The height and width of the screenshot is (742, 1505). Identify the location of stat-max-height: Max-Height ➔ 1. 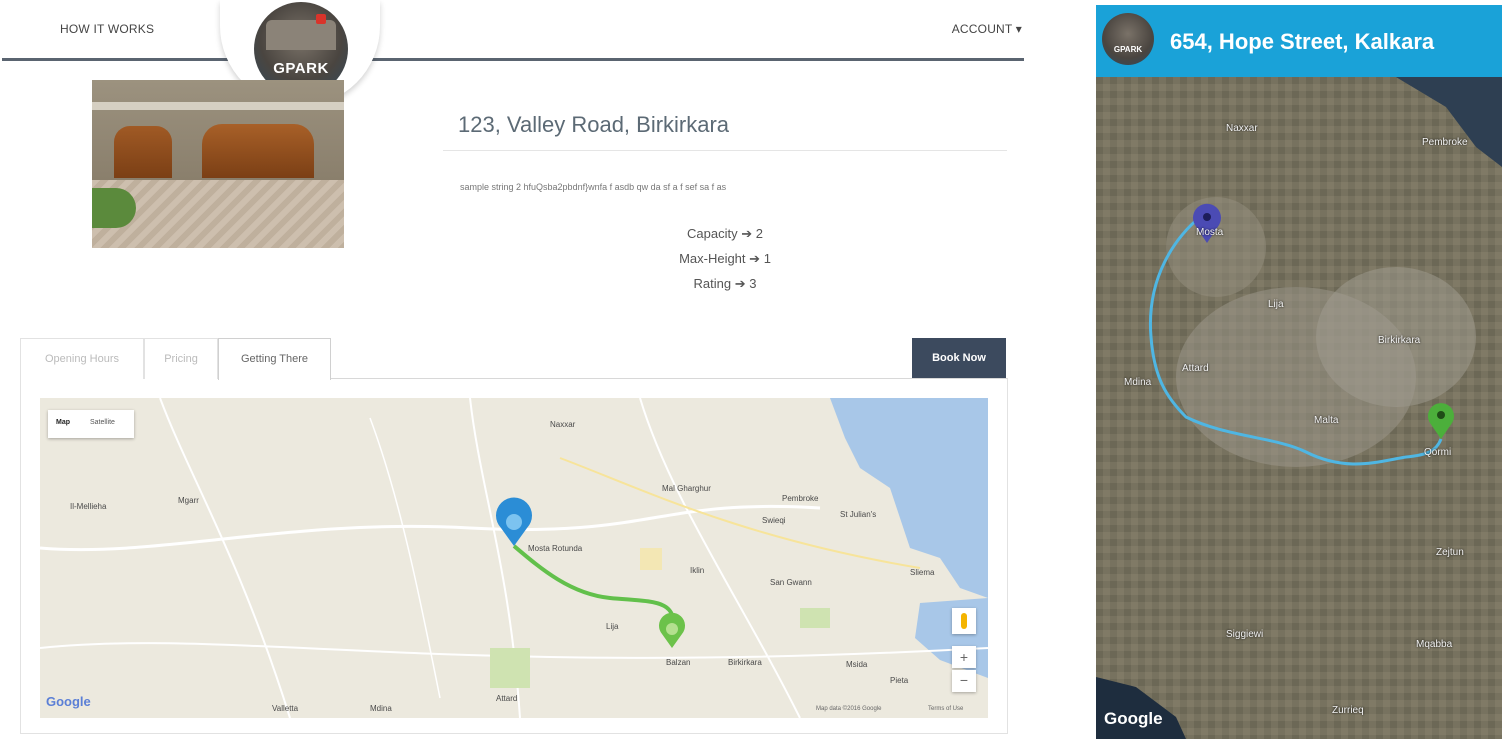
(725, 259).